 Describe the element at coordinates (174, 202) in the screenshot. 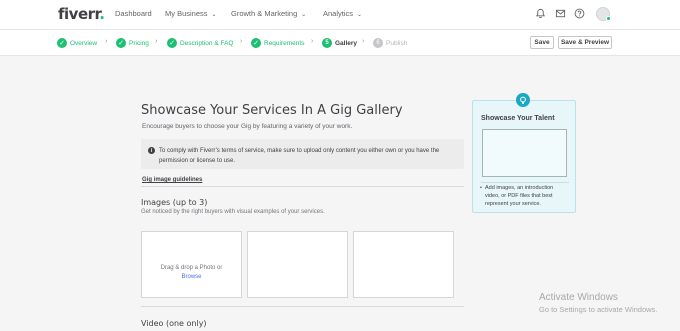

I see `images-section-title: Images (up to 3)` at that location.